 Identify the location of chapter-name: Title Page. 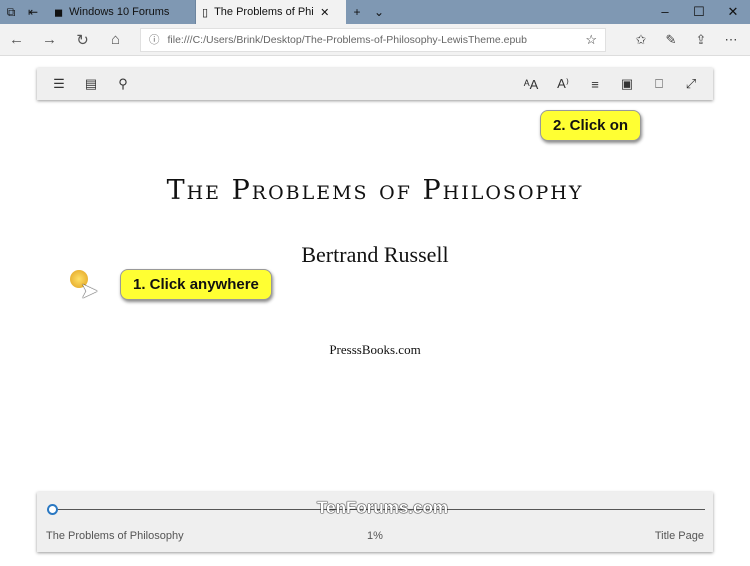
(679, 536).